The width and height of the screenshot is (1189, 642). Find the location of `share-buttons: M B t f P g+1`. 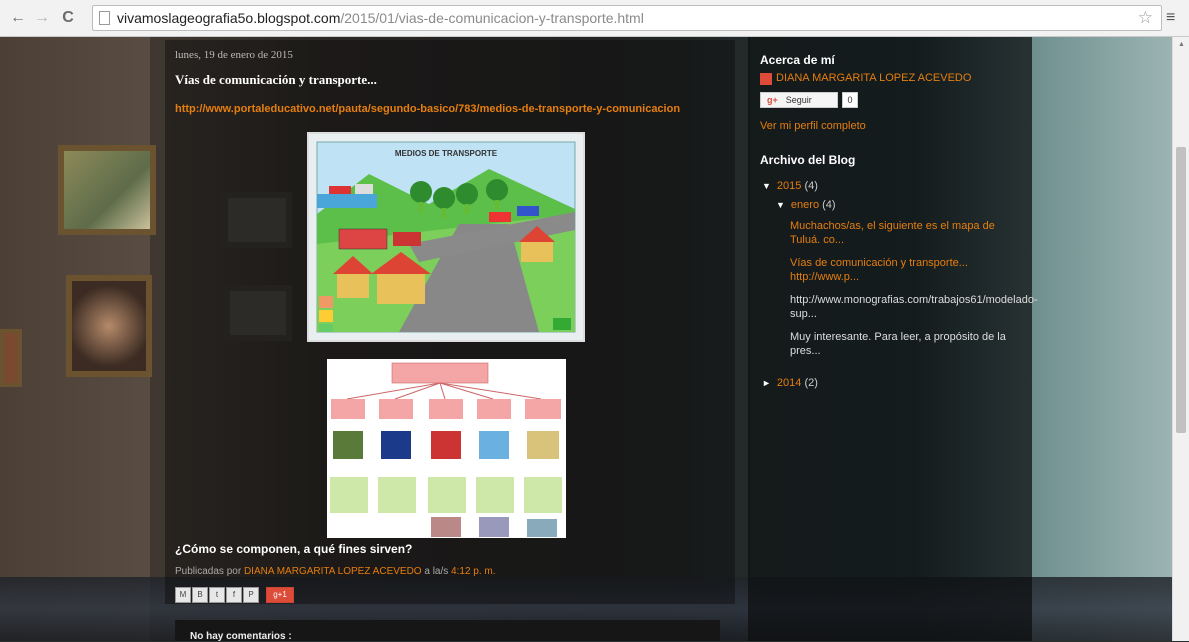

share-buttons: M B t f P g+1 is located at coordinates (234, 595).